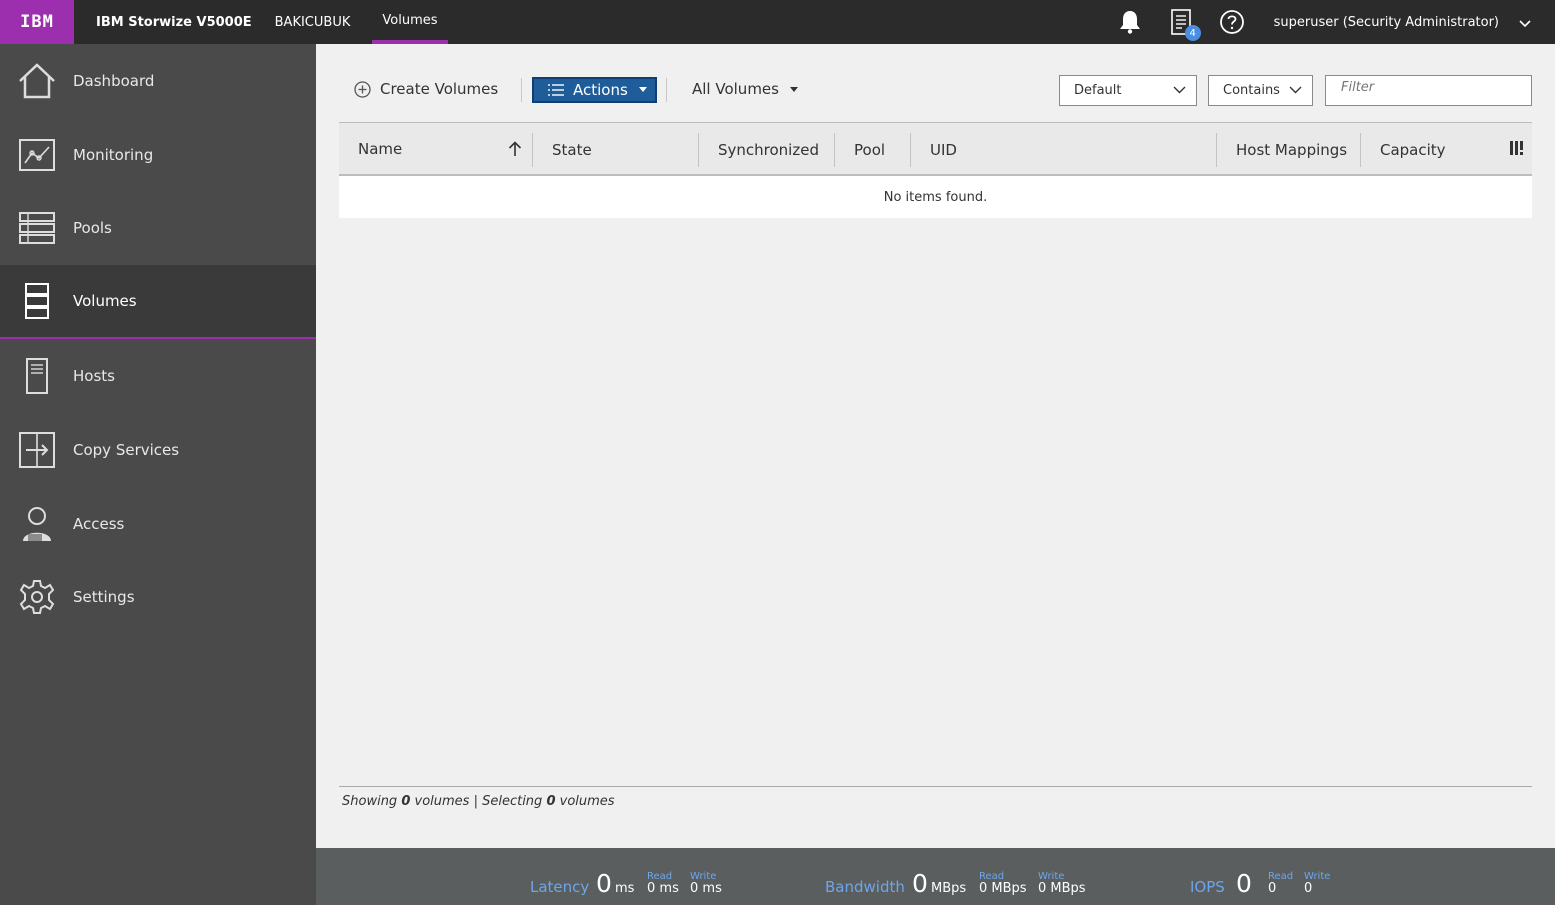 The width and height of the screenshot is (1555, 905). Describe the element at coordinates (556, 90) in the screenshot. I see `list-icon` at that location.